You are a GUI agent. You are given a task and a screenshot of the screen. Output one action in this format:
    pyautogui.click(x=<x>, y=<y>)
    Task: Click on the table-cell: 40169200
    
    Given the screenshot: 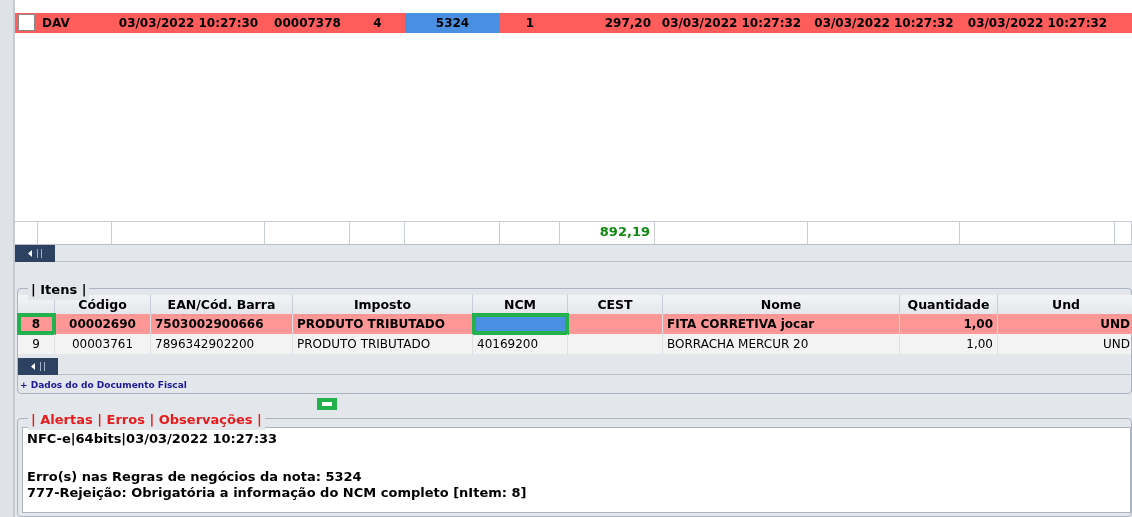 What is the action you would take?
    pyautogui.click(x=520, y=344)
    